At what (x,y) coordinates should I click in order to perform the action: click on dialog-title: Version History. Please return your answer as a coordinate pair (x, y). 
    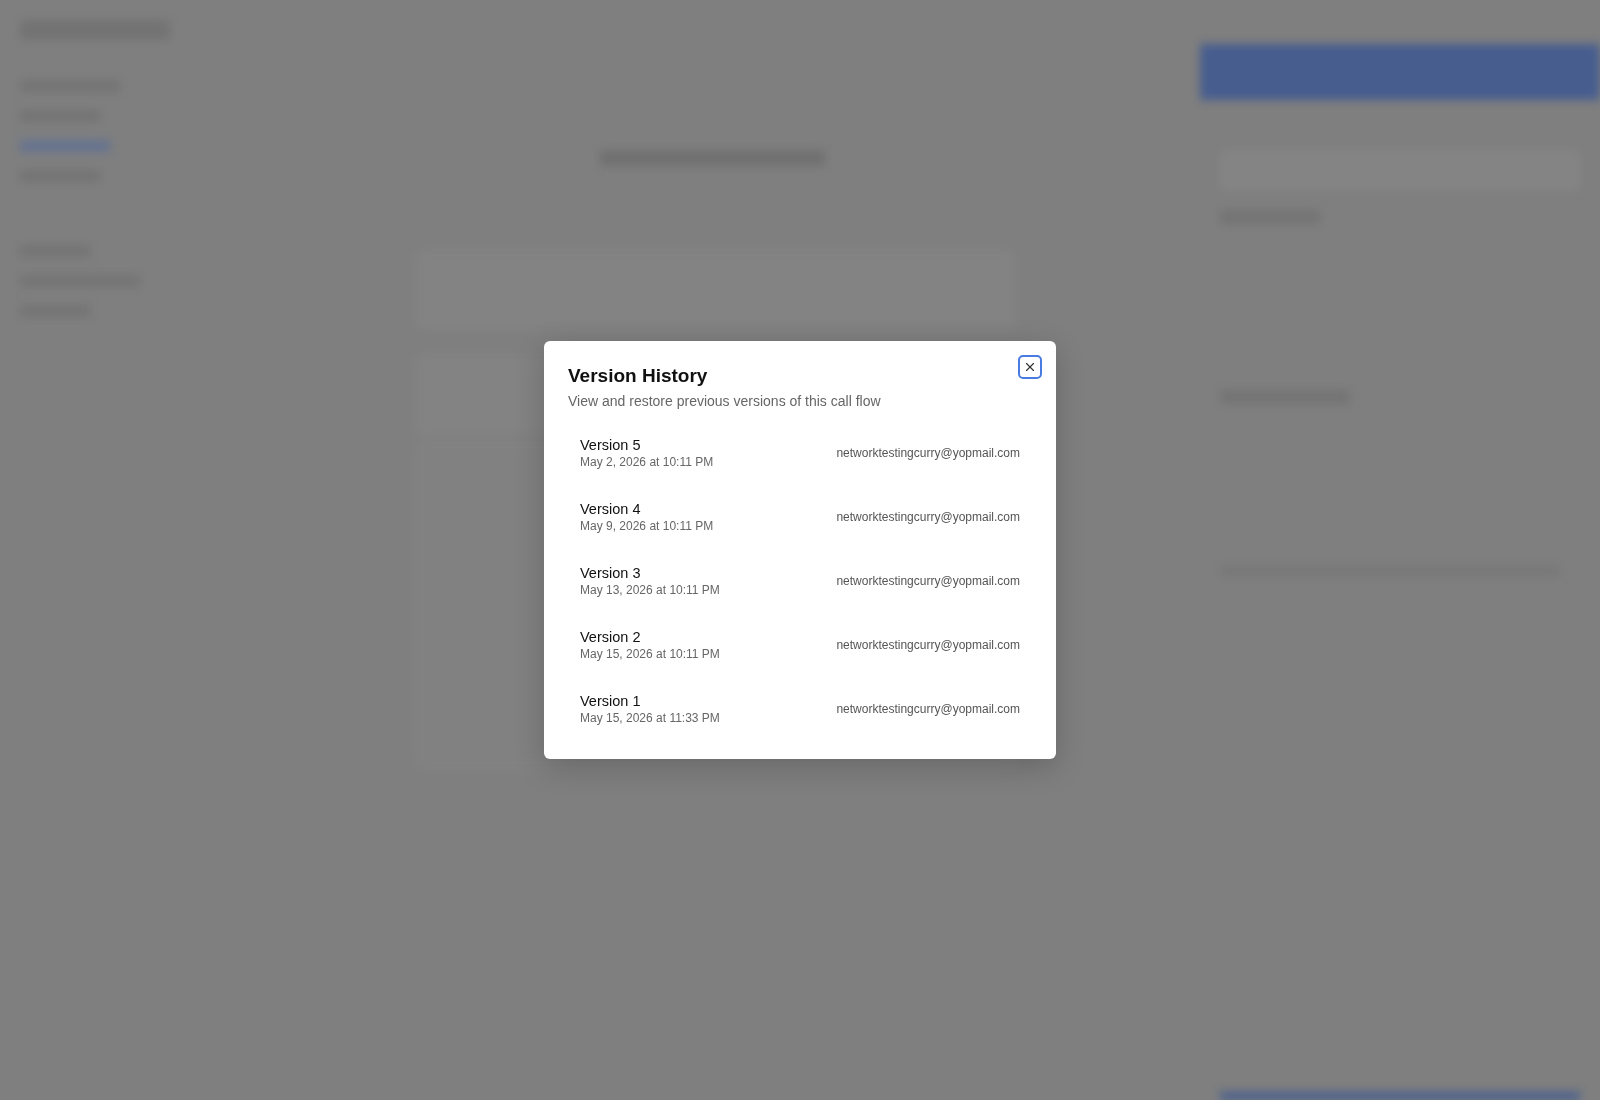
    Looking at the image, I should click on (638, 376).